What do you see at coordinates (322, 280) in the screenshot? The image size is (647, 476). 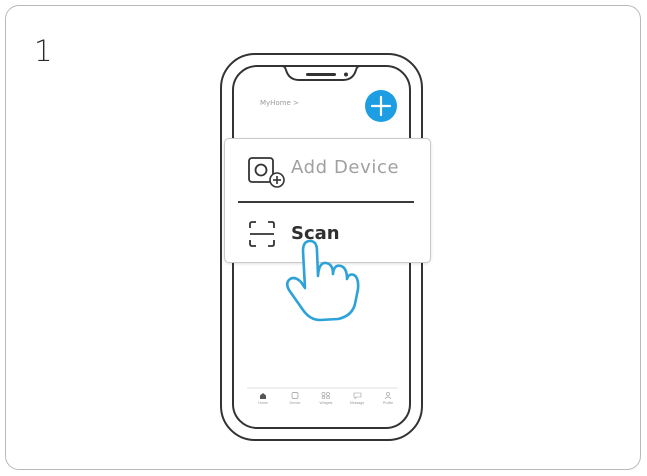 I see `pointing-hand-icon` at bounding box center [322, 280].